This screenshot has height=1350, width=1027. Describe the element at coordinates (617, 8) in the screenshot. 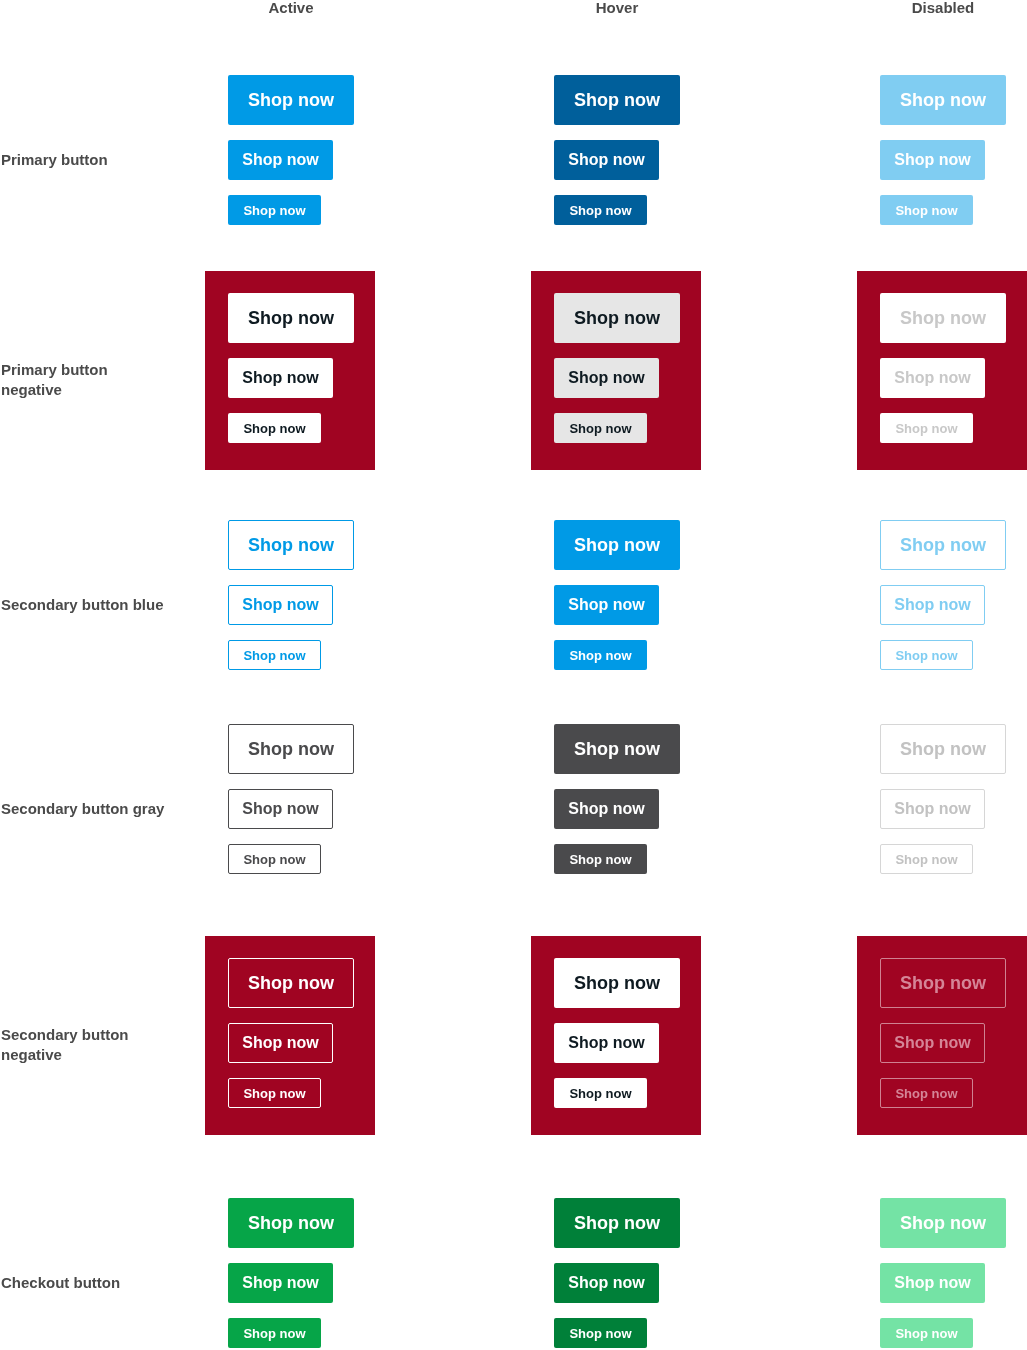

I see `column-header: Hover` at that location.